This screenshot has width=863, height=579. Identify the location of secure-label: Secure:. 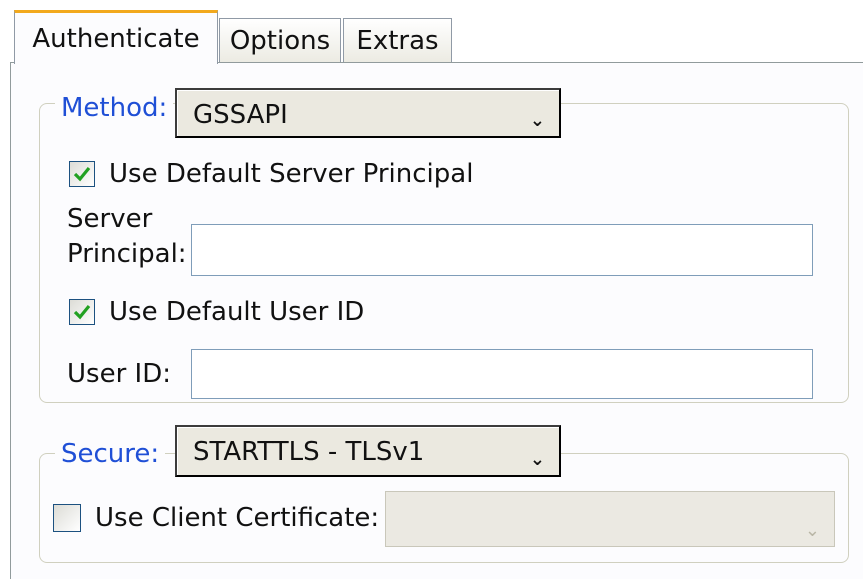
(110, 454).